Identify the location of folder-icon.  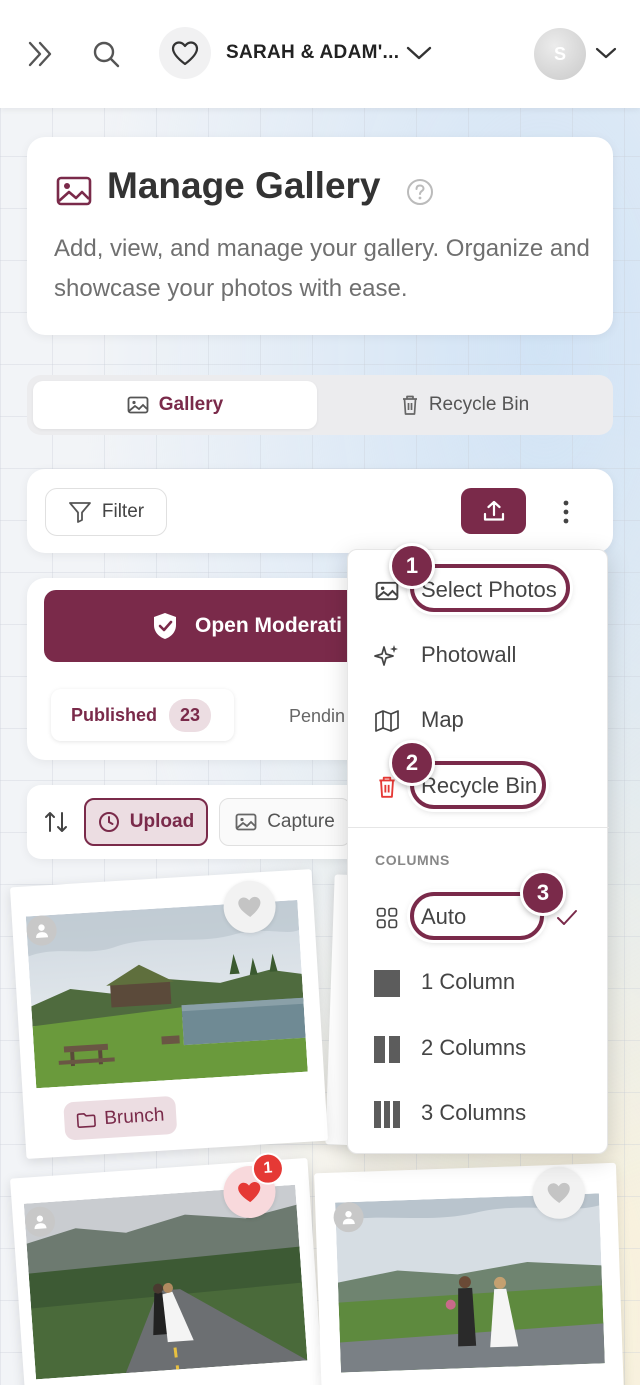
(86, 1120).